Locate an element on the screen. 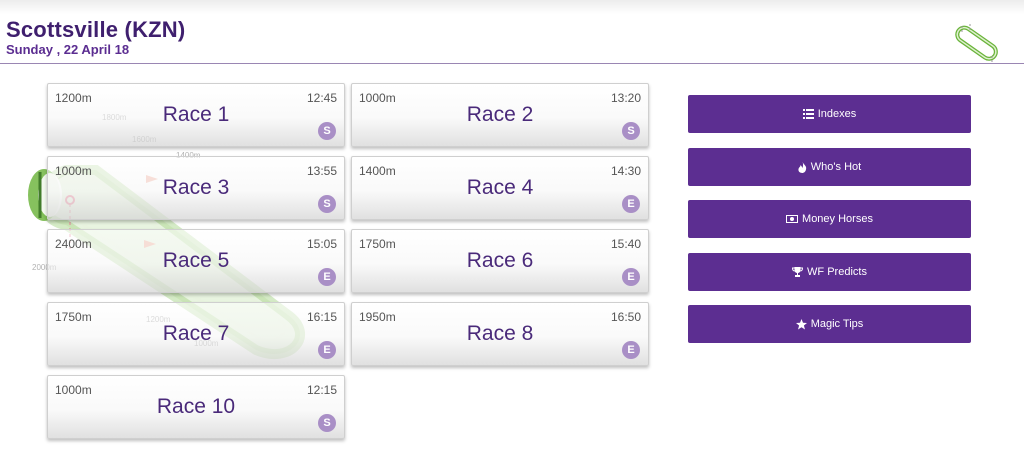 The height and width of the screenshot is (453, 1024). race-name: Race 4 is located at coordinates (500, 187).